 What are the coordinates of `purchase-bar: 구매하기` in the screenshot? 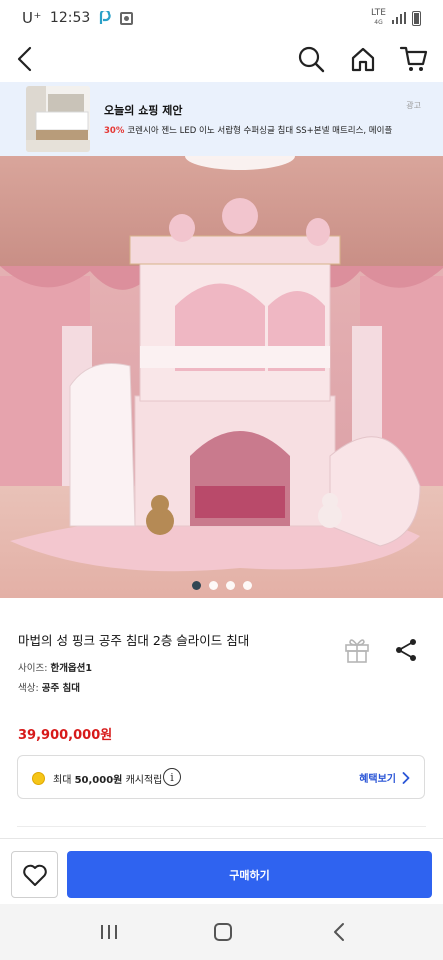 It's located at (221, 871).